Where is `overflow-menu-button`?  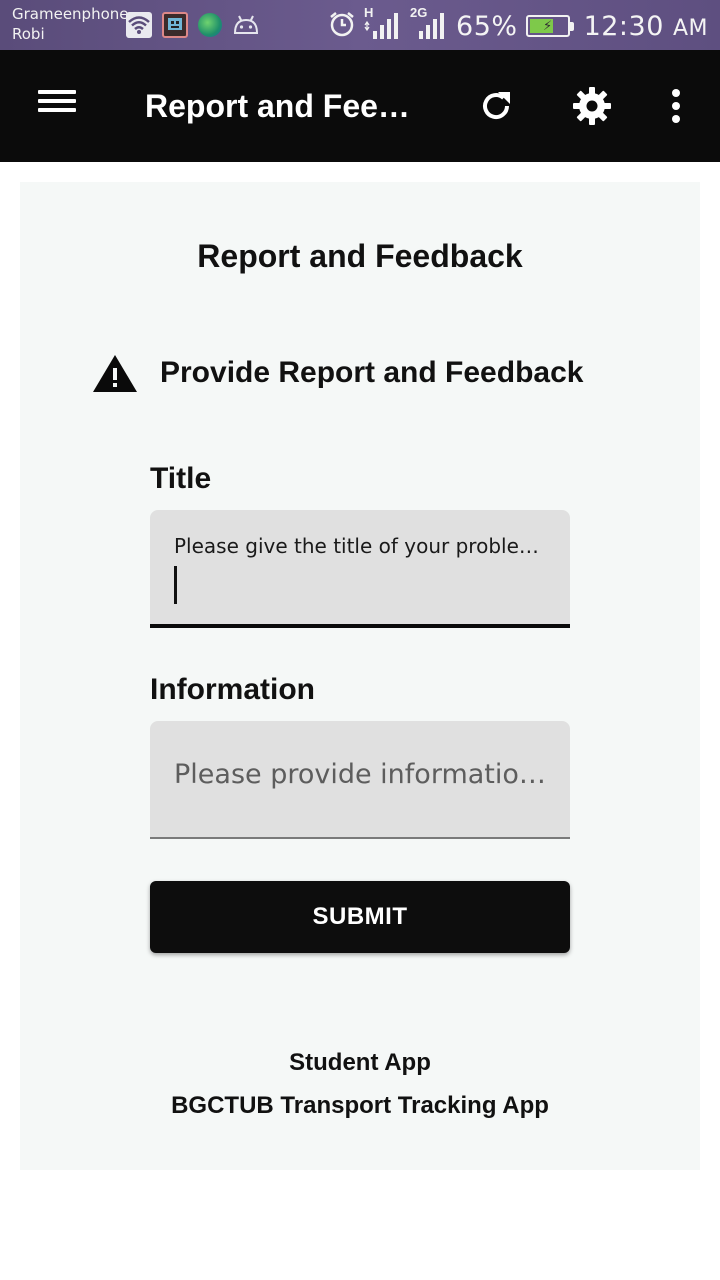 overflow-menu-button is located at coordinates (676, 106).